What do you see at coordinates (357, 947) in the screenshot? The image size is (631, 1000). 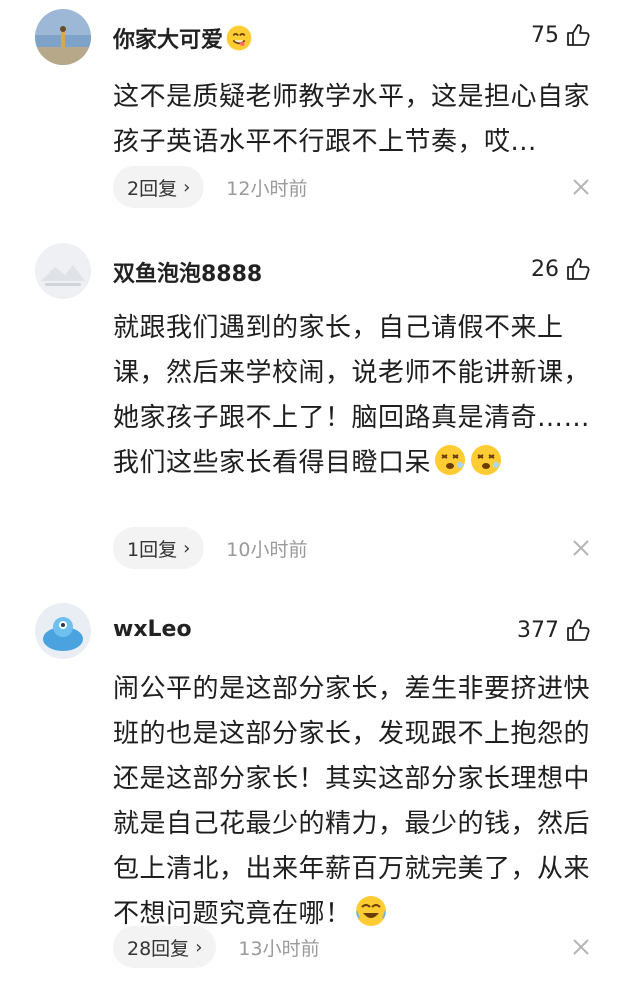 I see `comment-meta: 28回复 › 13小时前` at bounding box center [357, 947].